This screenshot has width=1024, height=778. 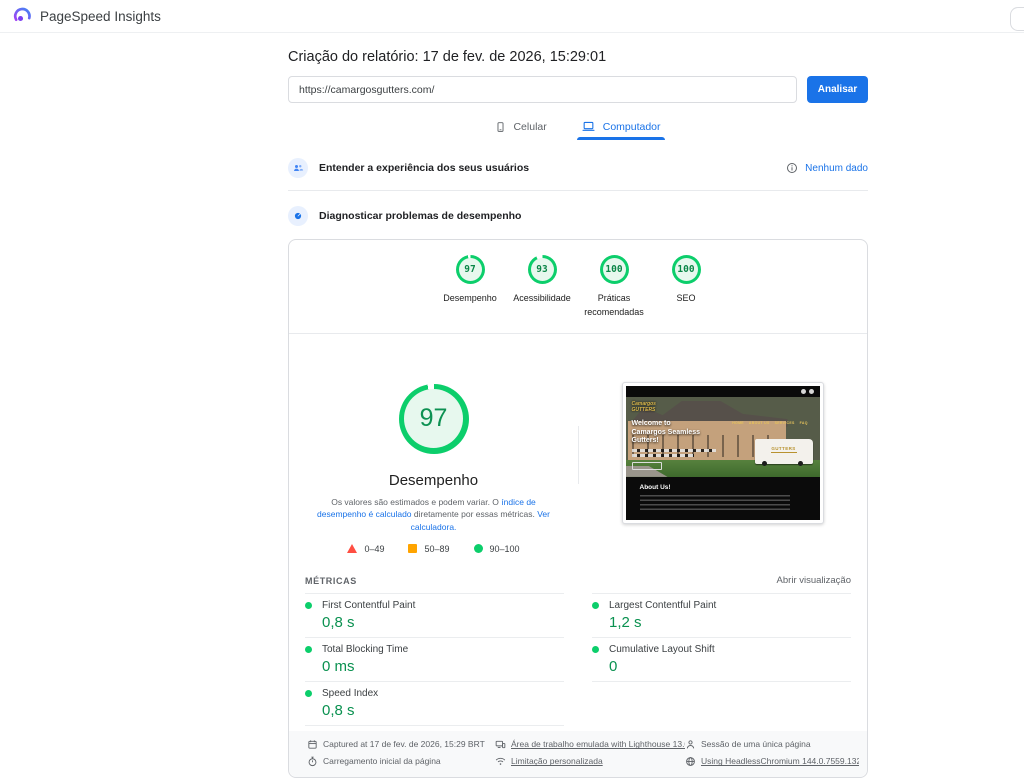 I want to click on globe-icon, so click(x=690, y=761).